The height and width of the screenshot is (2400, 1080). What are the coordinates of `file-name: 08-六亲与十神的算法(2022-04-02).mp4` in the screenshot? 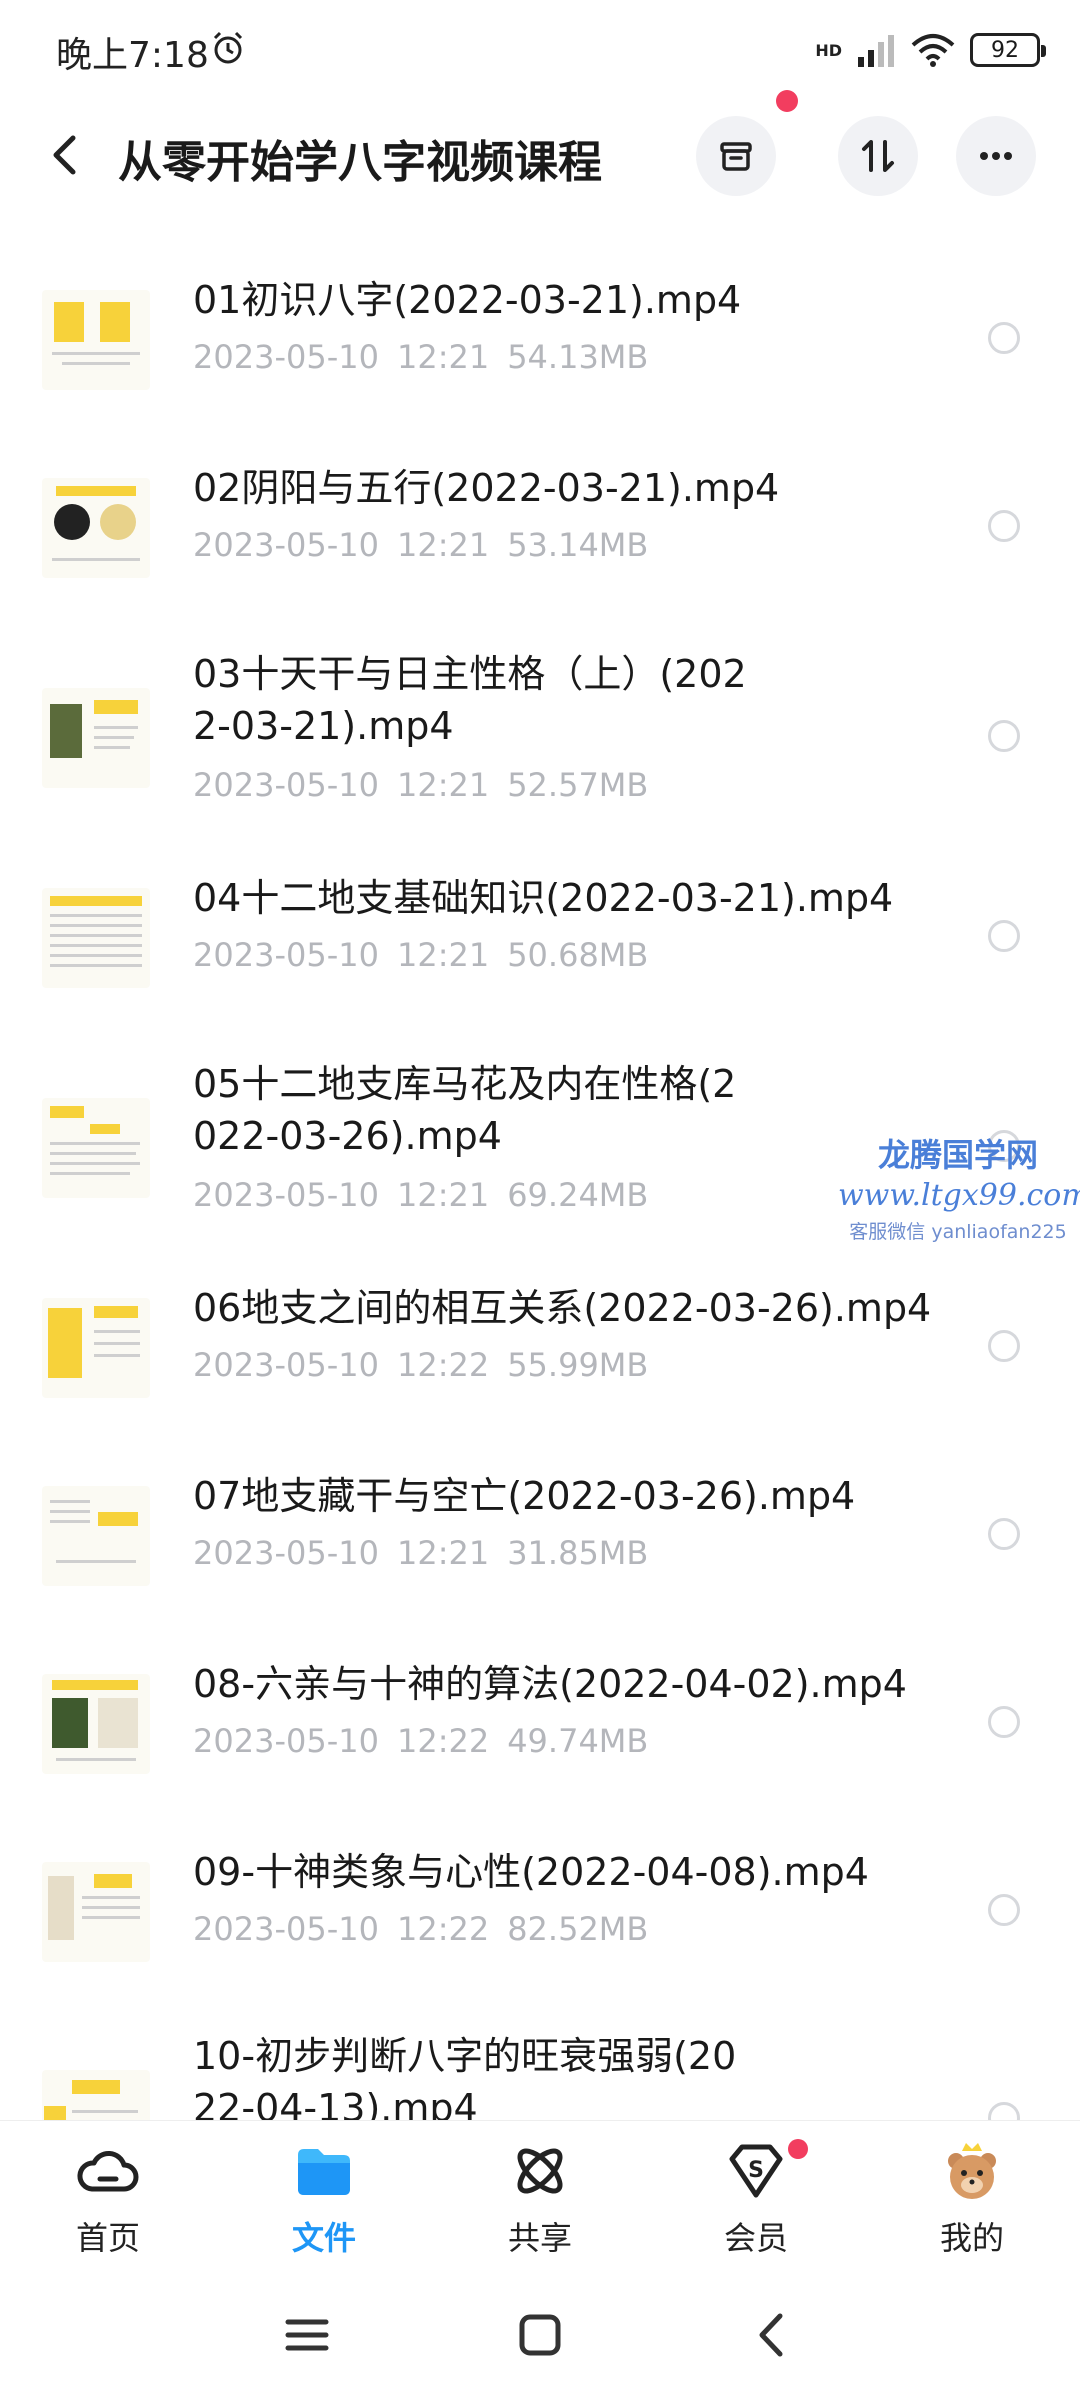 It's located at (550, 1684).